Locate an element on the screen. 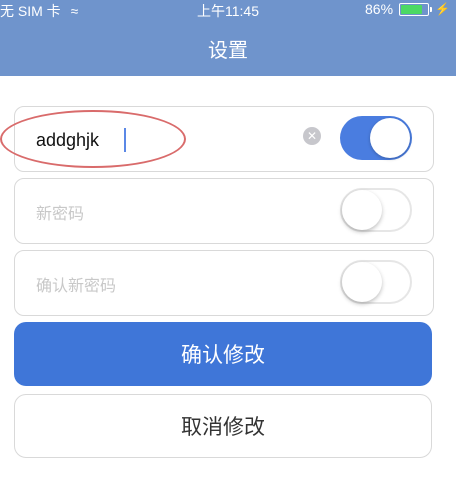 This screenshot has height=502, width=456. confirm-change-label: 确认修改 is located at coordinates (223, 355).